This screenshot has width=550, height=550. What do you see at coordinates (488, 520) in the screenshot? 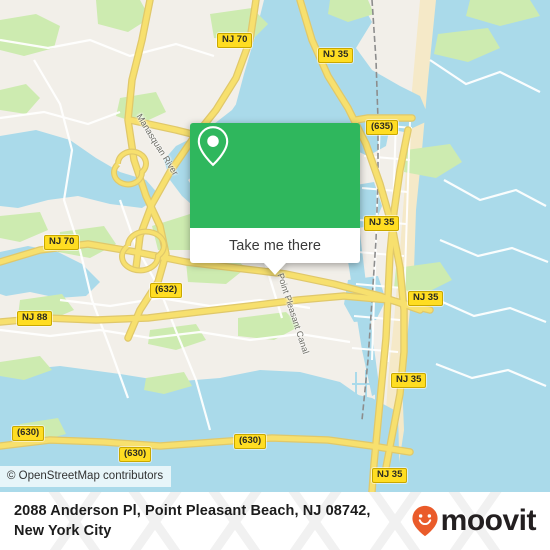
I see `moovit-wordmark: moovit` at bounding box center [488, 520].